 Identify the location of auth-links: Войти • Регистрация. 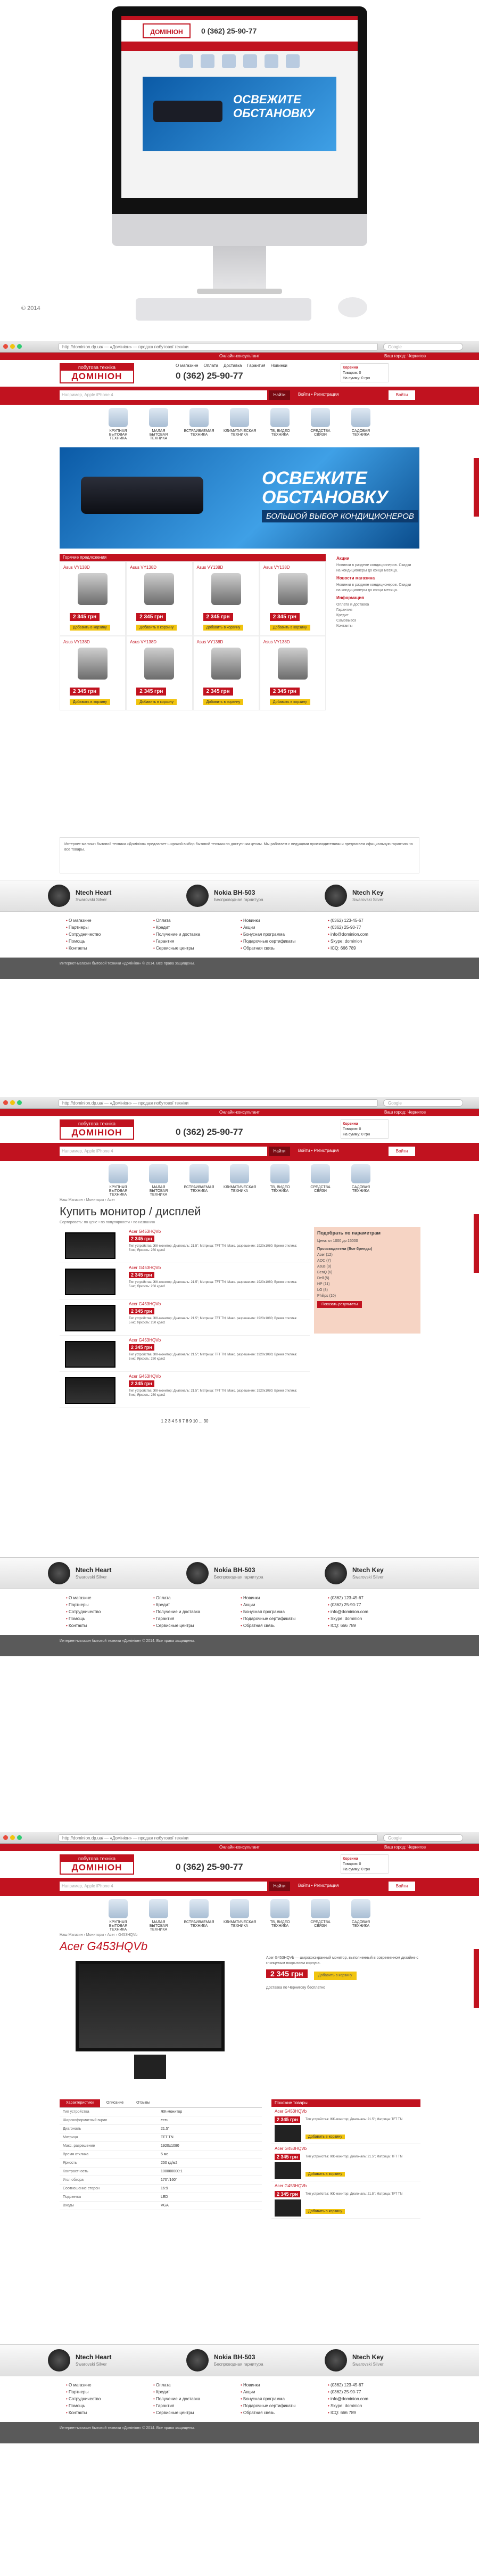
(318, 394).